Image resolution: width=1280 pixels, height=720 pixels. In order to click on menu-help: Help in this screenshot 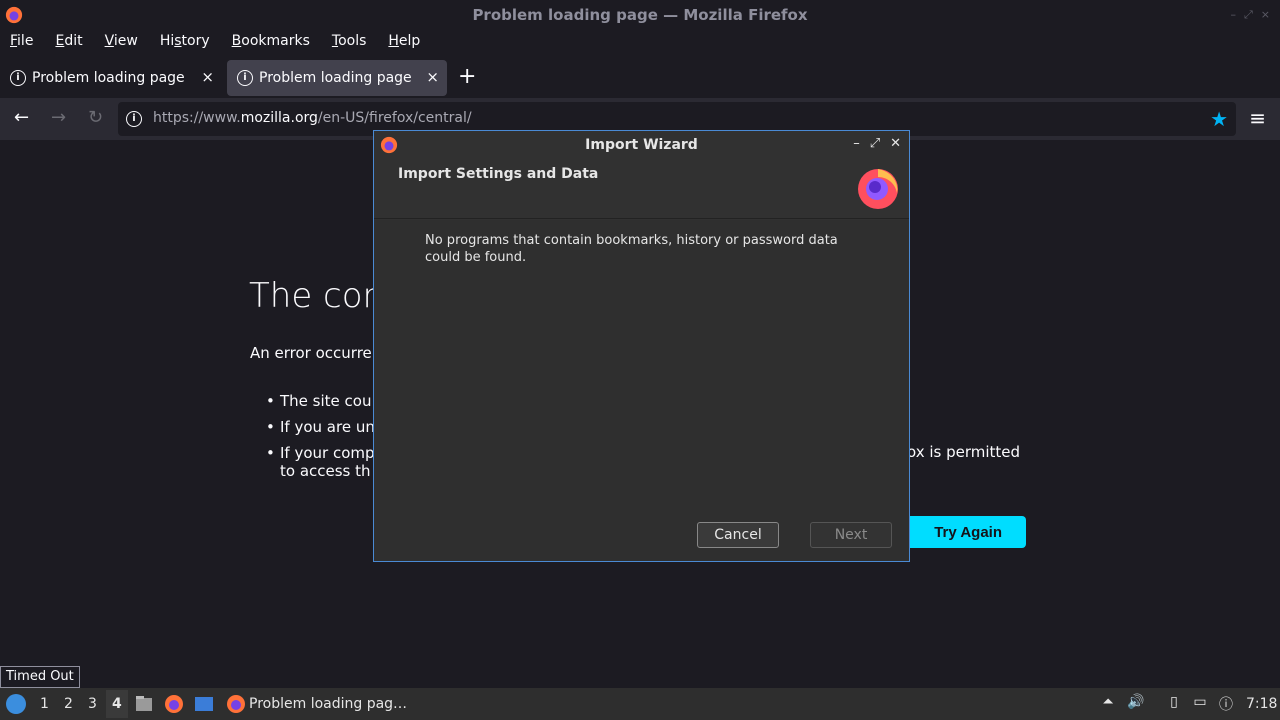, I will do `click(404, 42)`.